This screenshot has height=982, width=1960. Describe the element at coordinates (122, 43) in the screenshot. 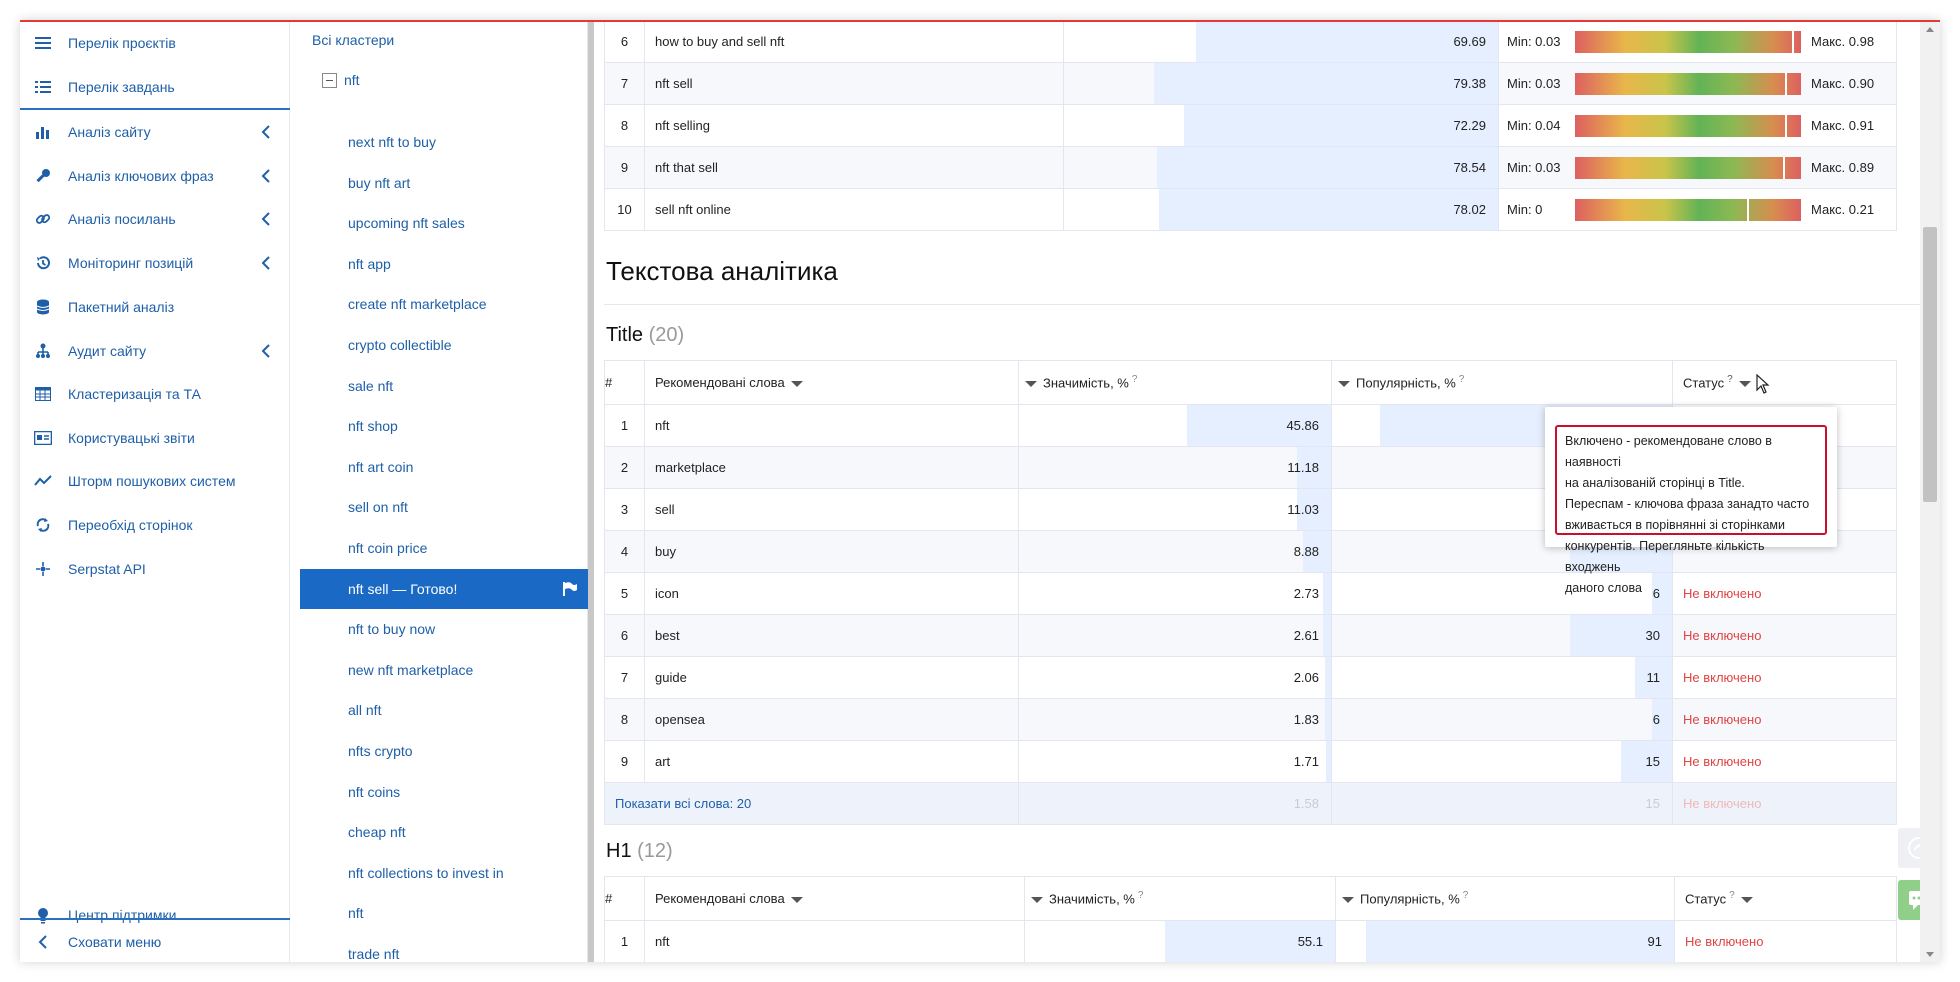

I see `sidebar-item-label: Перелік проєктів` at that location.